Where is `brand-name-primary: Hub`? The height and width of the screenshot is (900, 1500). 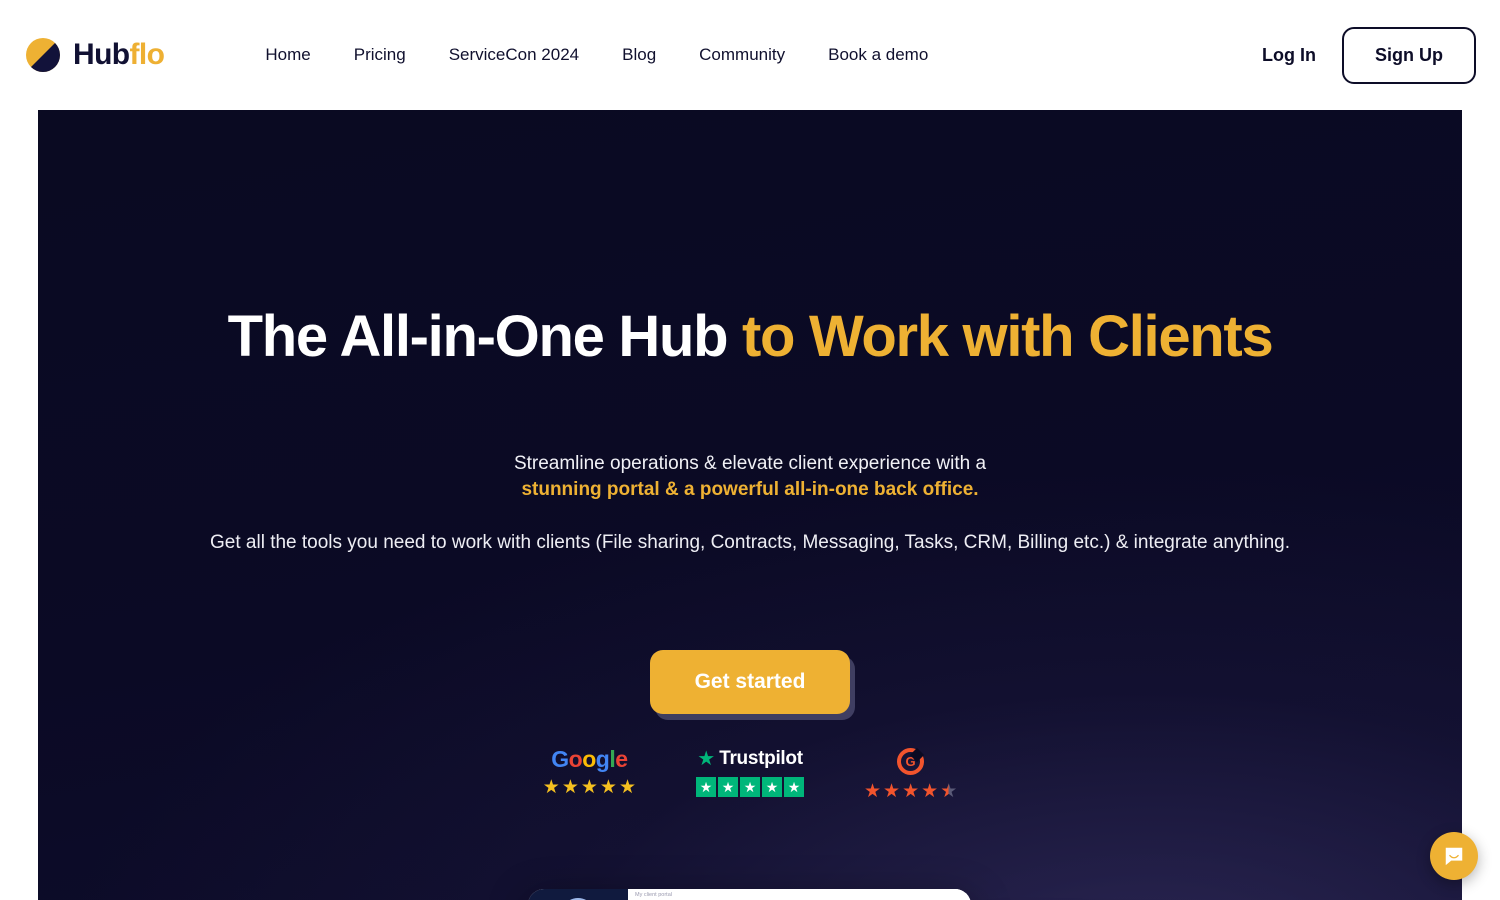
brand-name-primary: Hub is located at coordinates (101, 54).